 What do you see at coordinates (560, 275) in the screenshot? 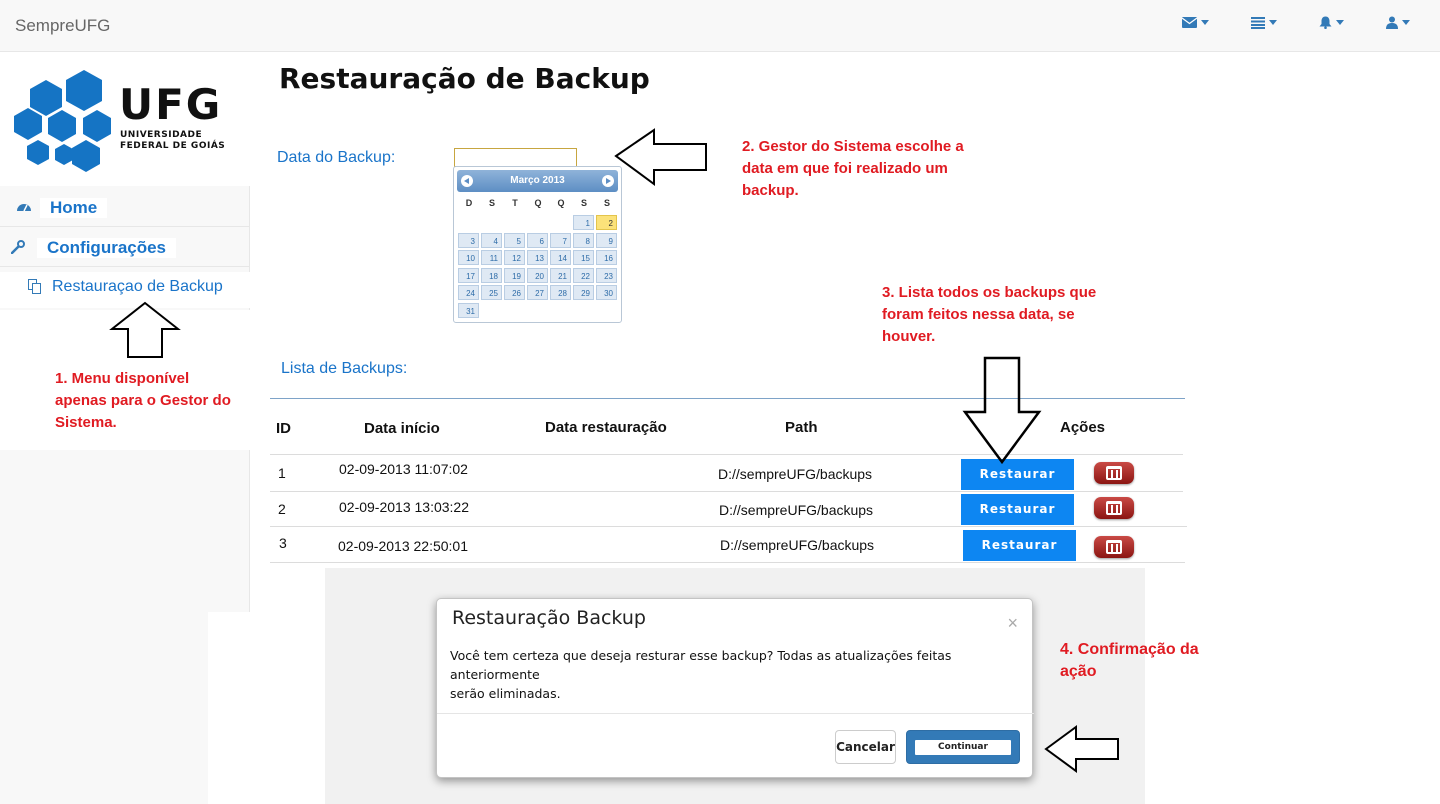
I see `calendar-day: 21` at bounding box center [560, 275].